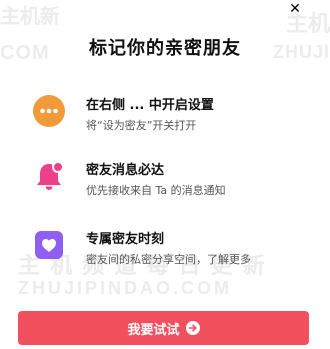  I want to click on try-it-button: 我要试试, so click(163, 328).